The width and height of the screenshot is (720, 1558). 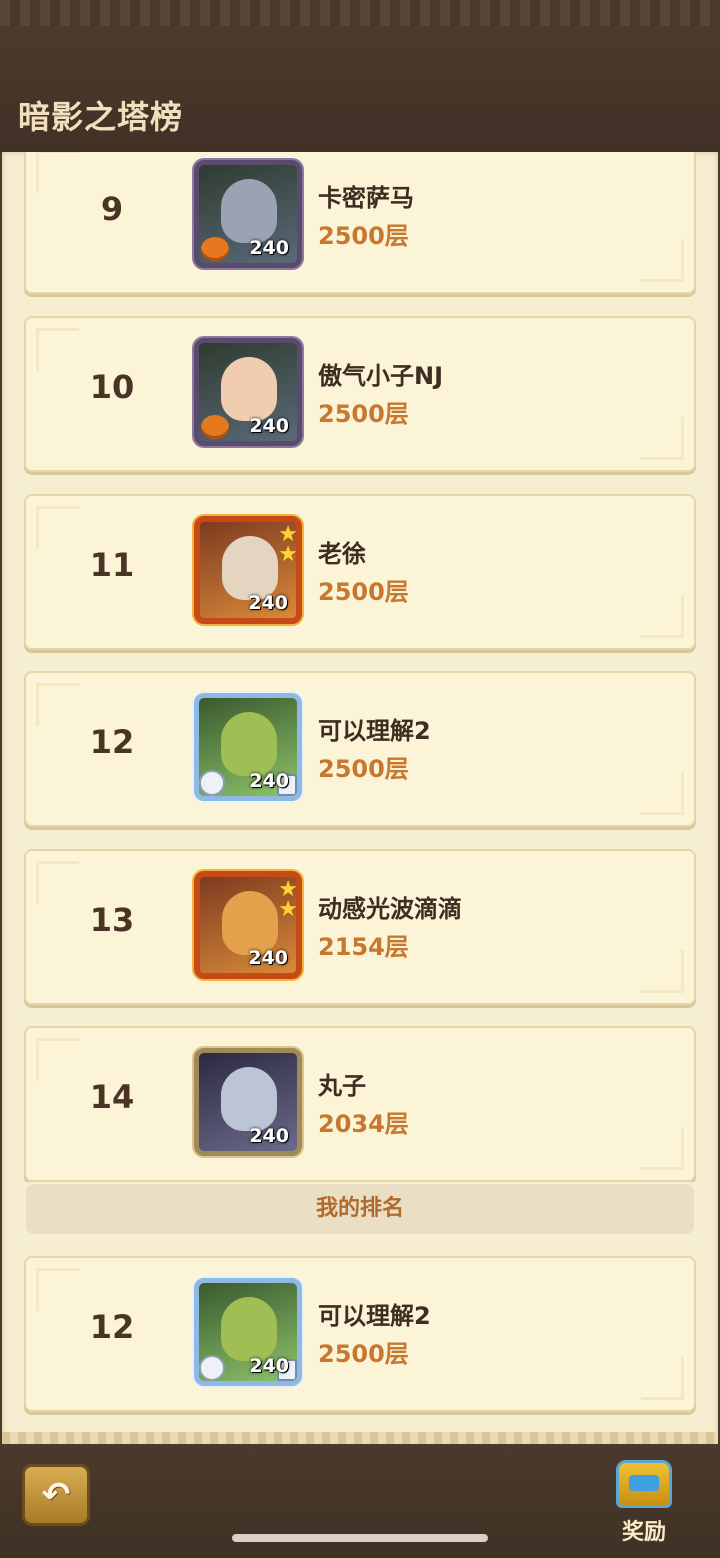 I want to click on treasure-chest-icon, so click(x=644, y=1484).